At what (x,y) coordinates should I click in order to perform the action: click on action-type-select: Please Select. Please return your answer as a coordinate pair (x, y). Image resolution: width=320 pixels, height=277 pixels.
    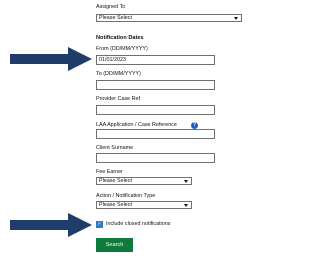
    Looking at the image, I should click on (144, 205).